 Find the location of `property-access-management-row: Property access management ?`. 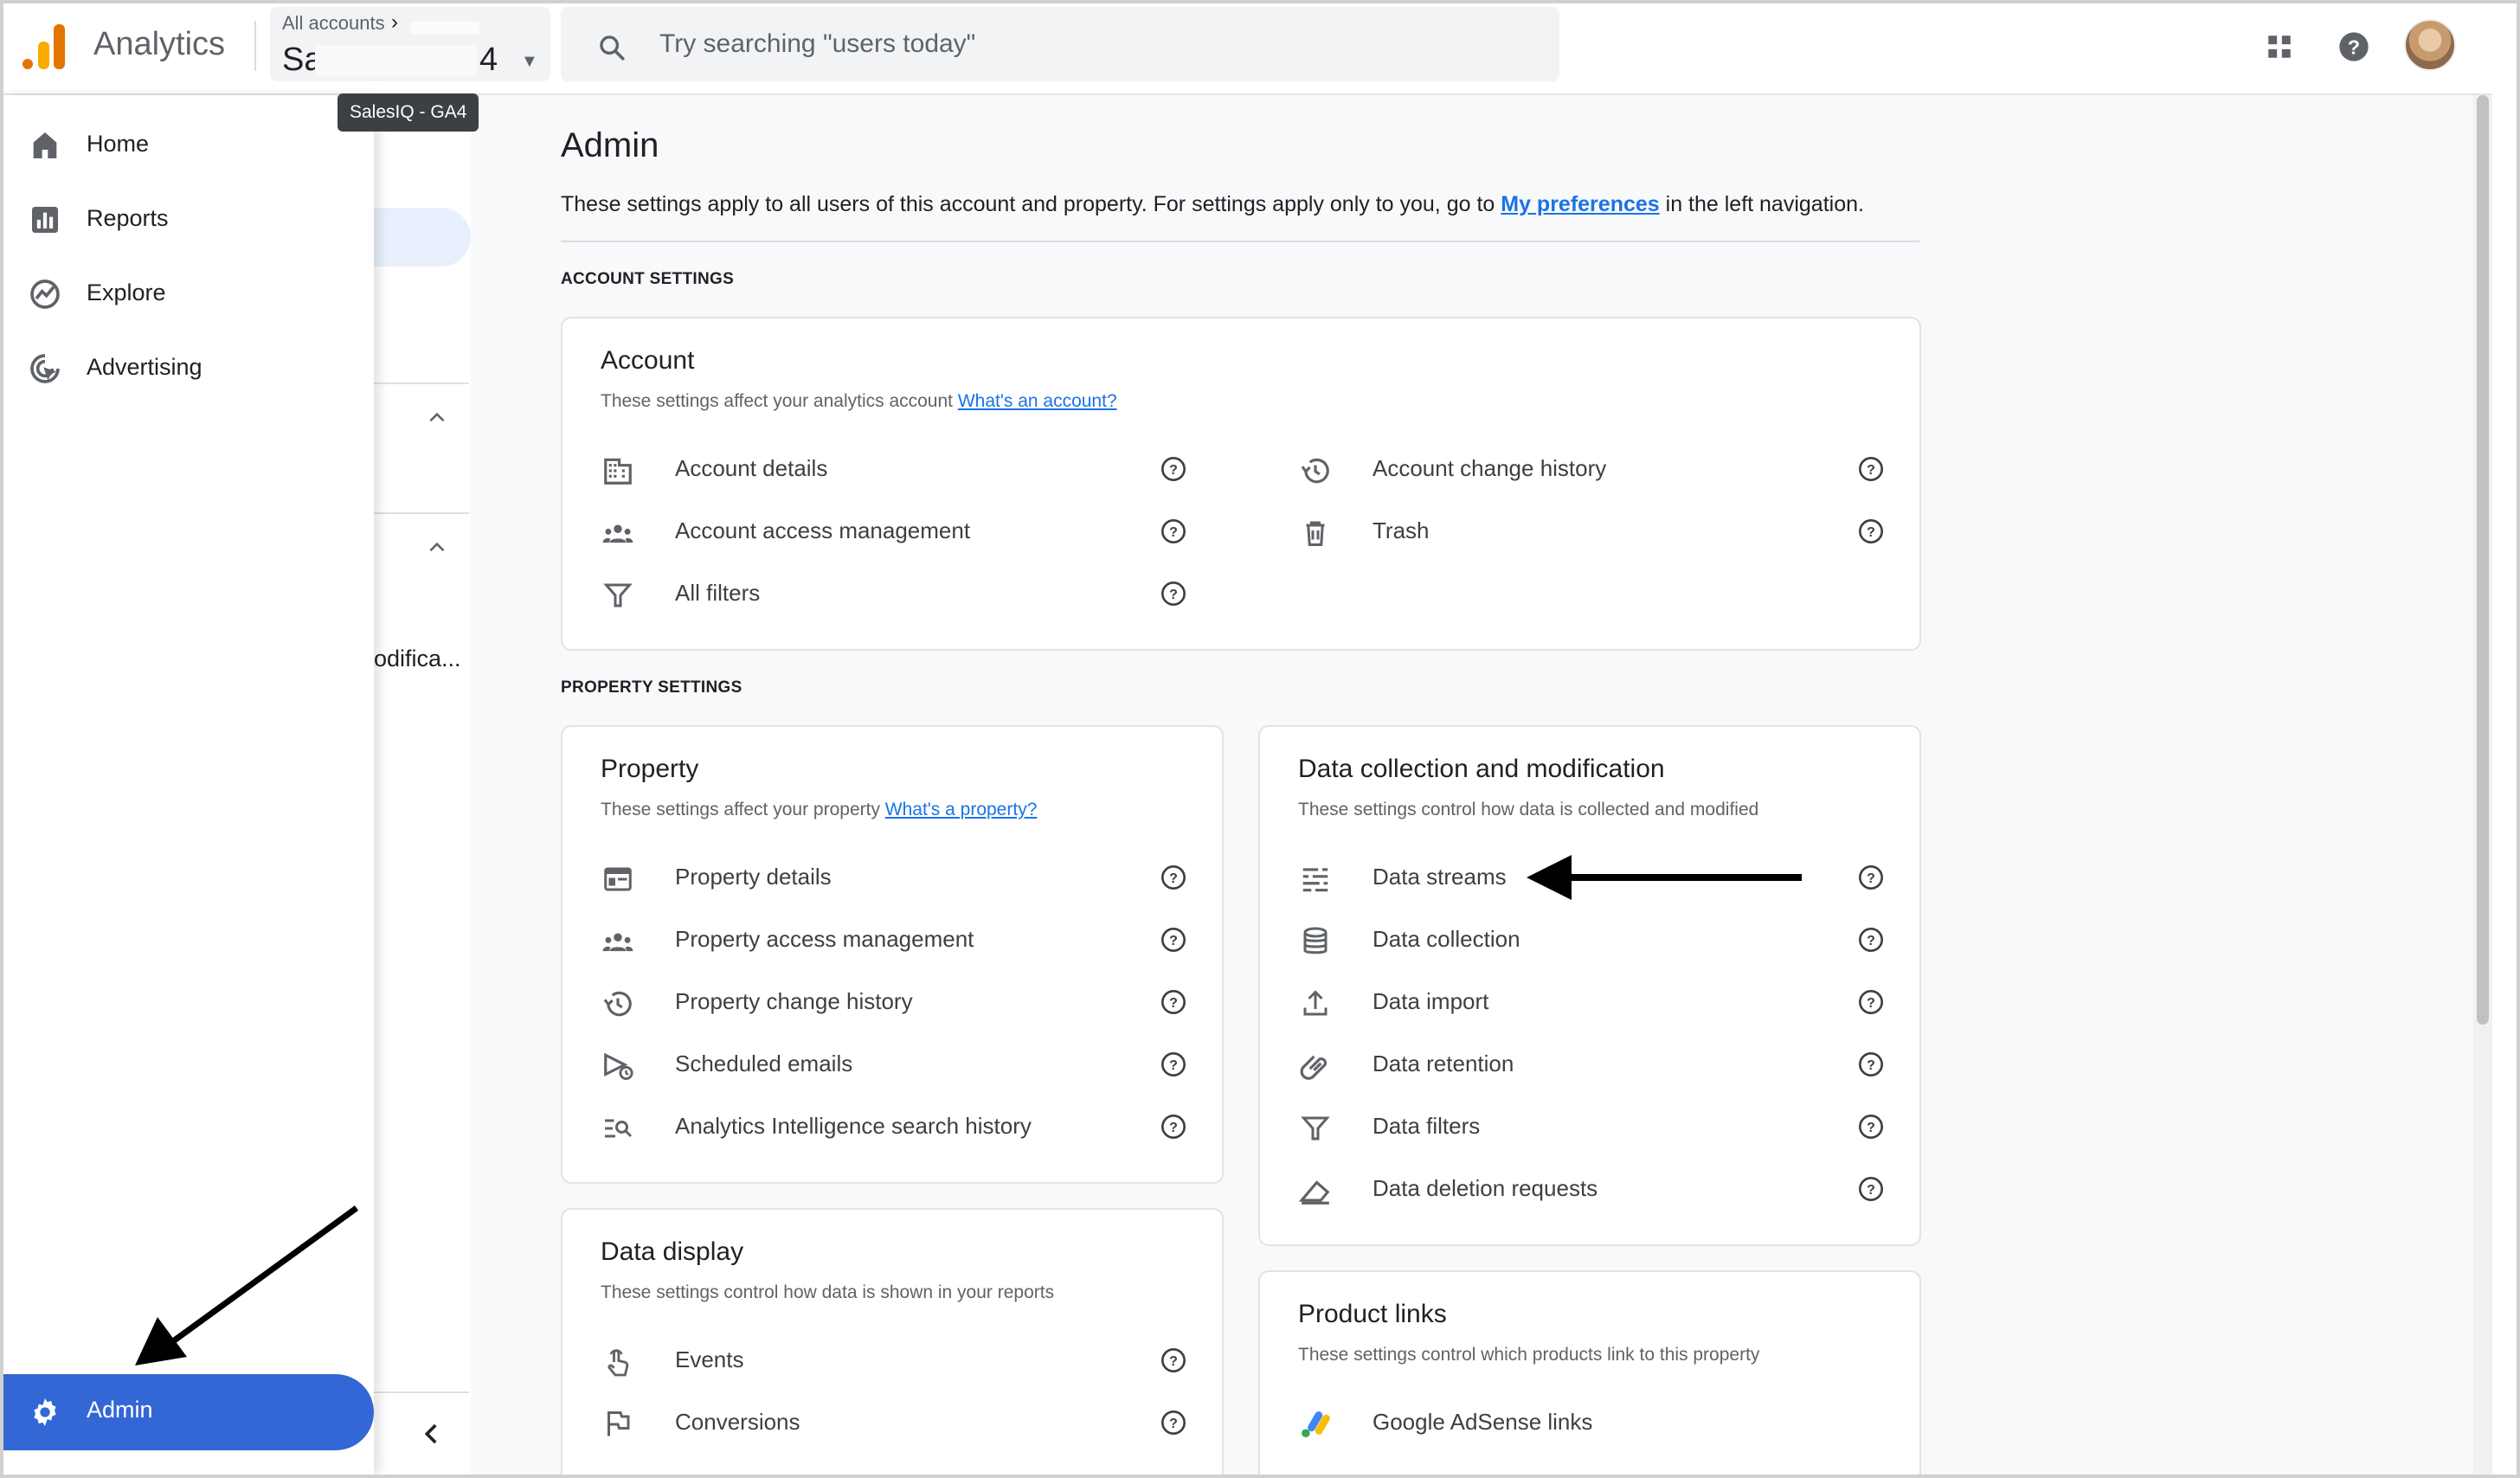

property-access-management-row: Property access management ? is located at coordinates (903, 940).